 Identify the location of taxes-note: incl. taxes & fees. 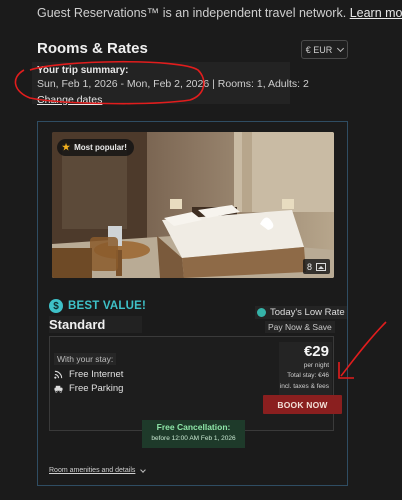
(304, 386).